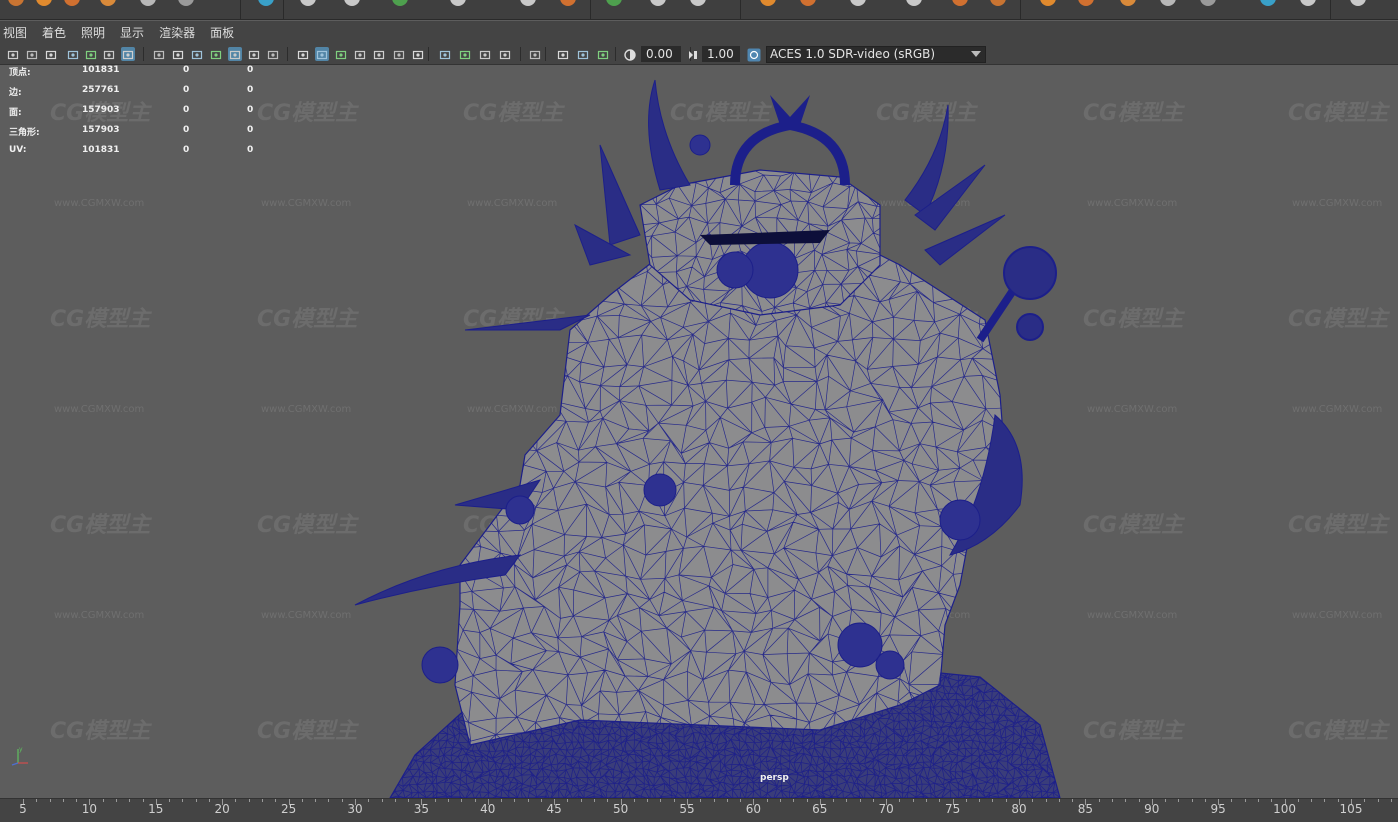 Image resolution: width=1398 pixels, height=822 pixels. Describe the element at coordinates (254, 54) in the screenshot. I see `smooth-shade-icon` at that location.